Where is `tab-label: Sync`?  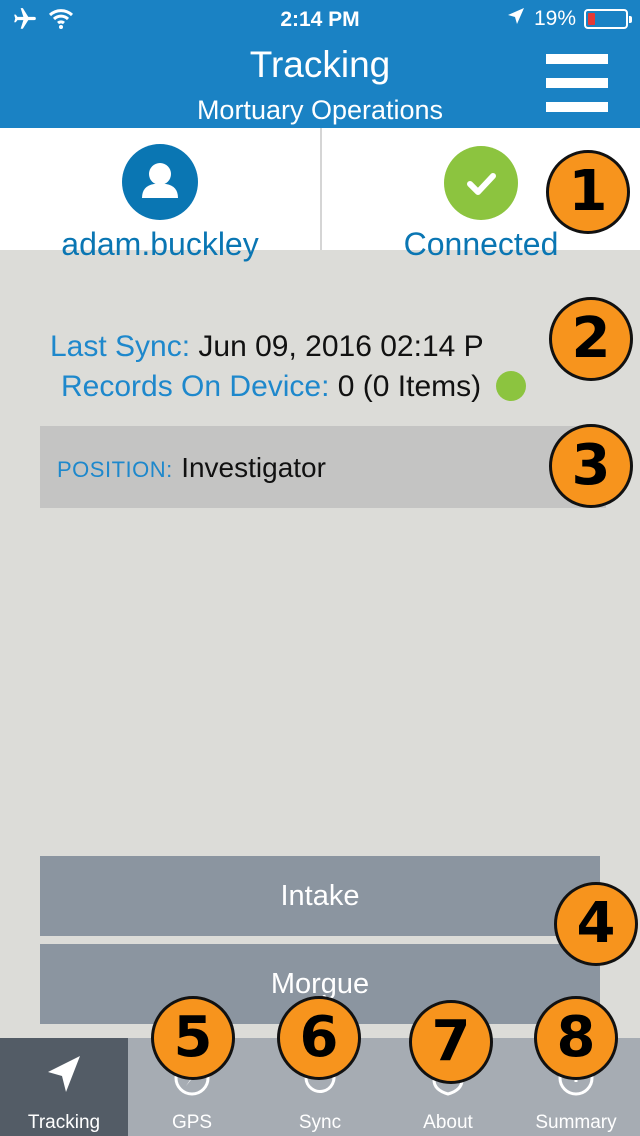 tab-label: Sync is located at coordinates (320, 1122).